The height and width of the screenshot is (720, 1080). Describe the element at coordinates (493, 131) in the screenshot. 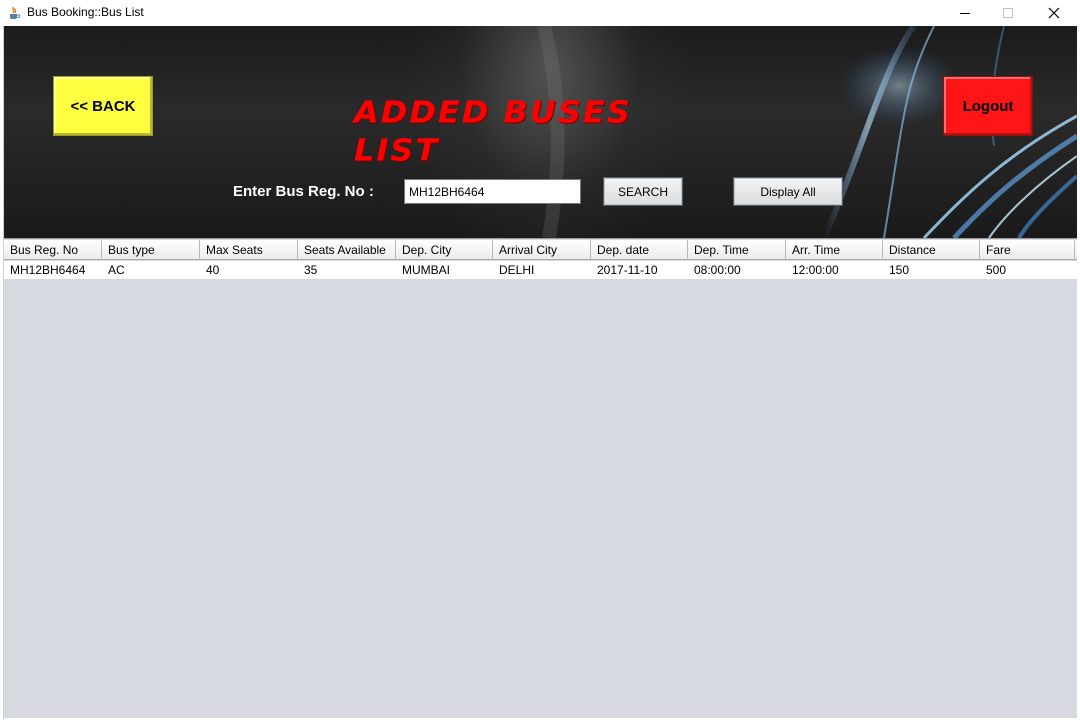

I see `page-title: ADDED BUSES LIST` at that location.